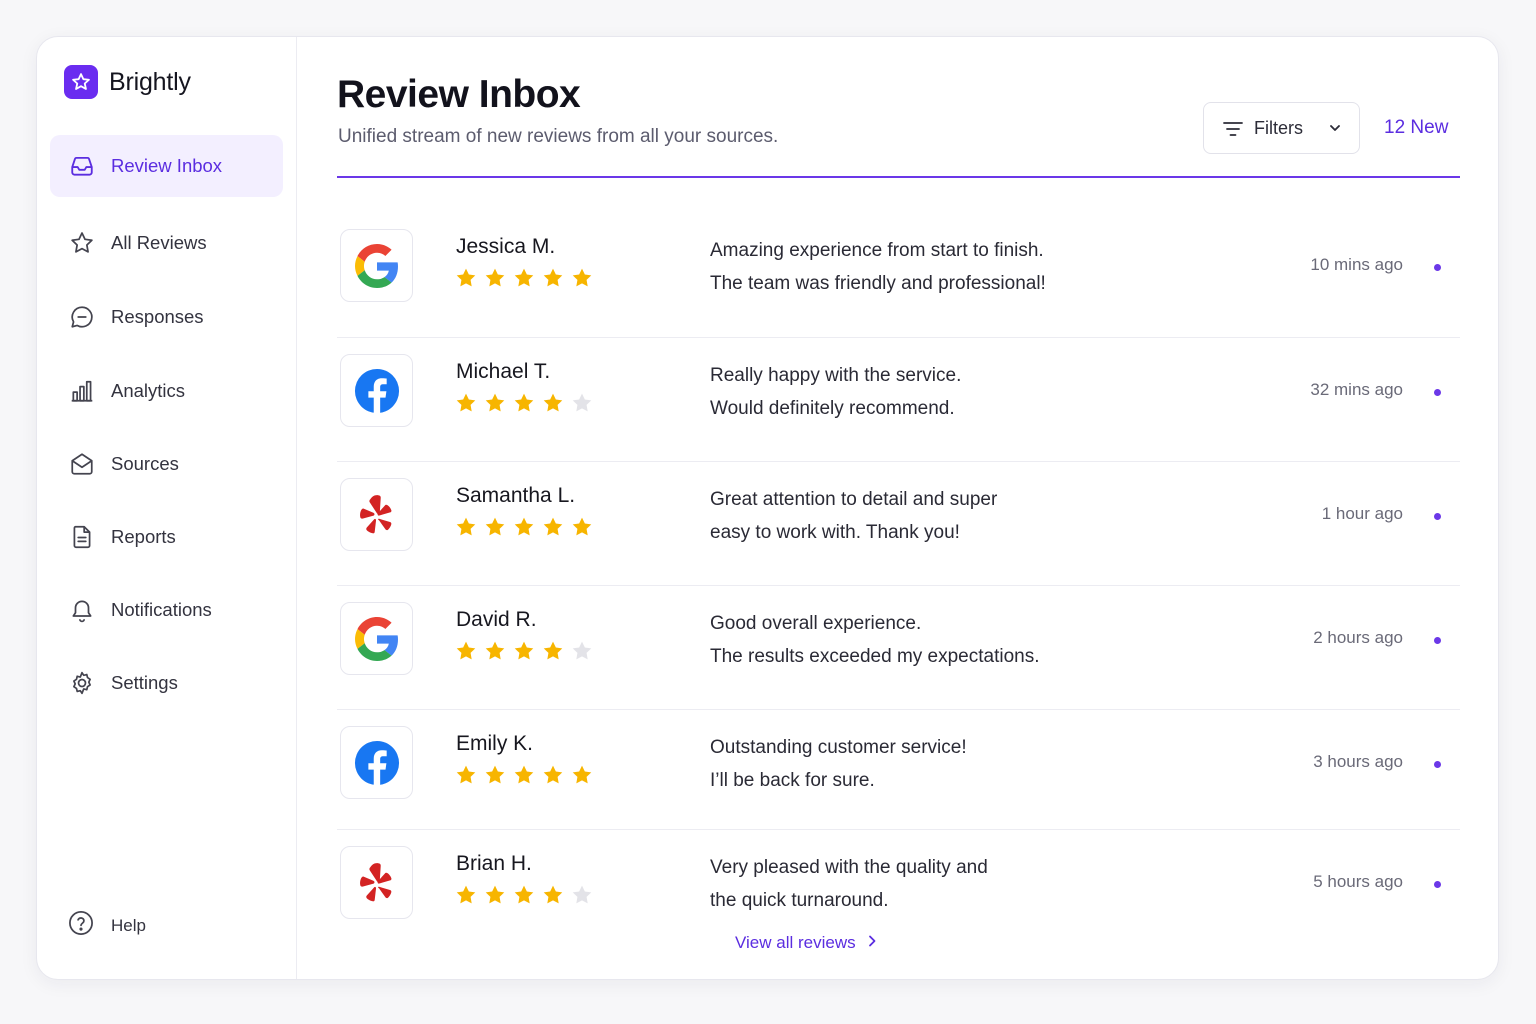  I want to click on filter-icon, so click(1233, 131).